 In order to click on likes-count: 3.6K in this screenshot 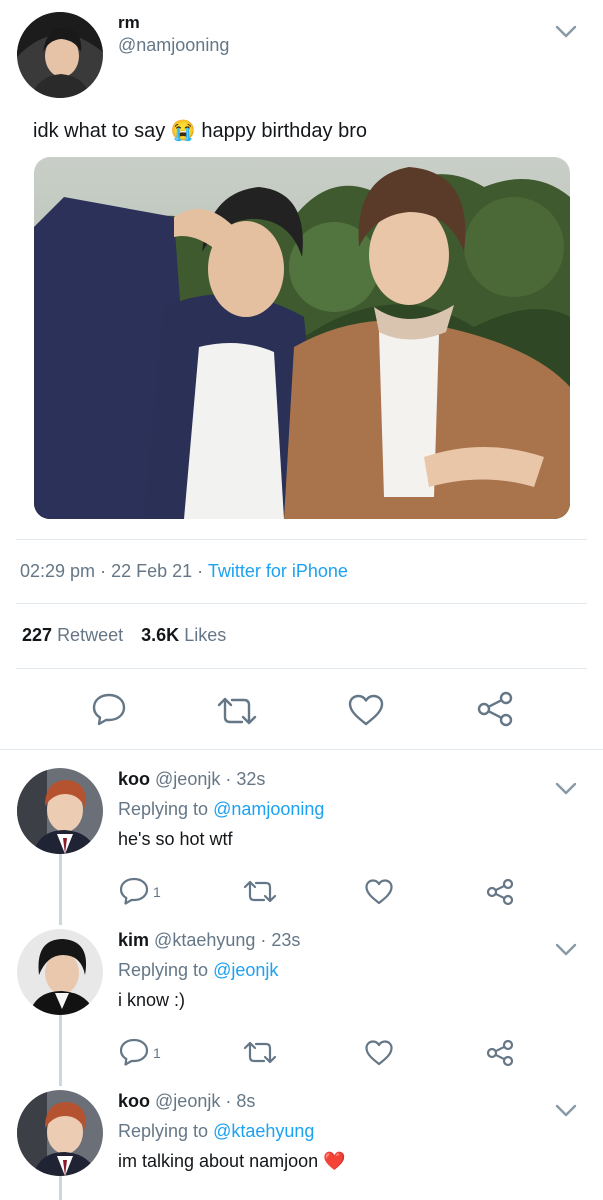, I will do `click(160, 635)`.